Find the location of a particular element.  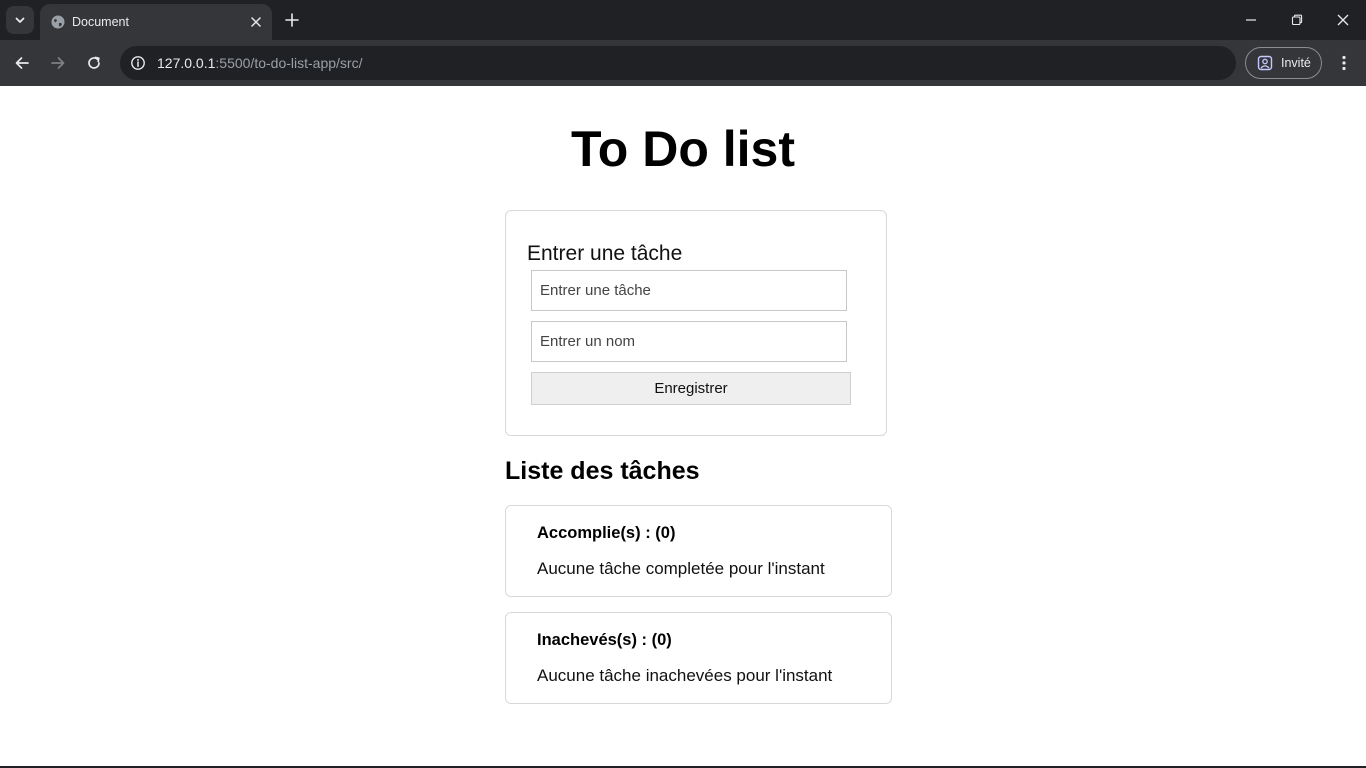

minimize-icon is located at coordinates (1251, 20).